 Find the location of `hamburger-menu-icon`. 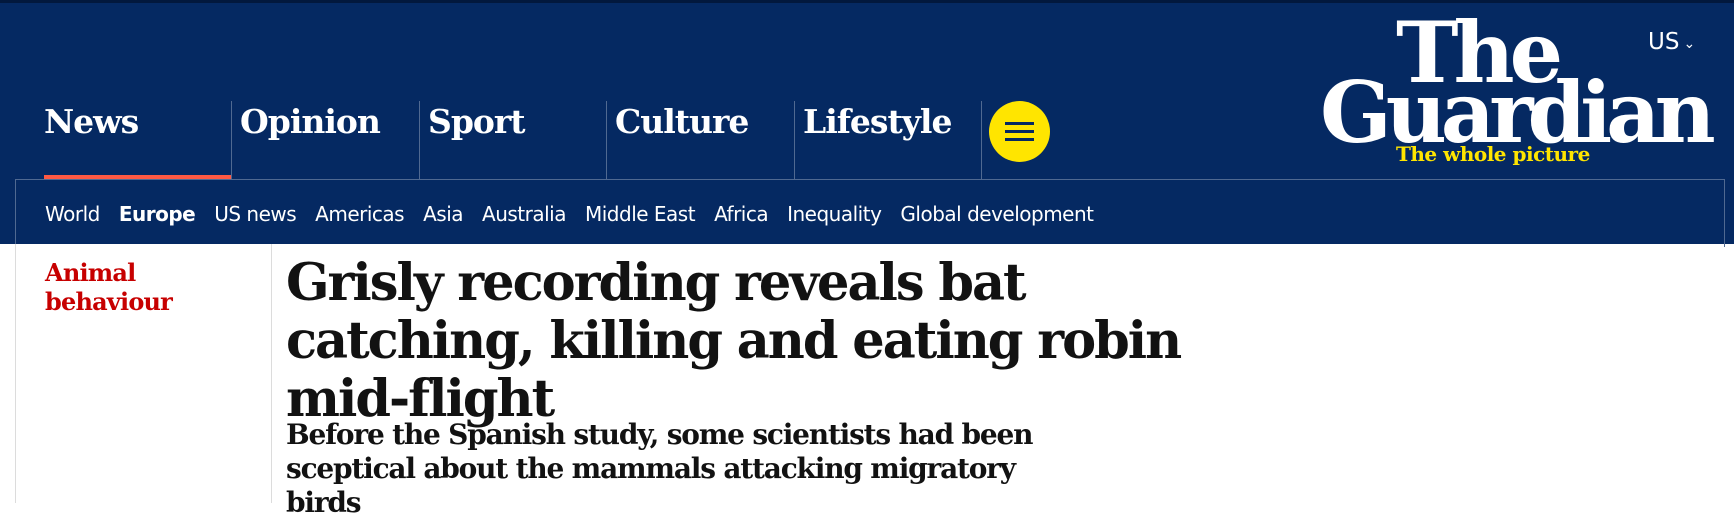

hamburger-menu-icon is located at coordinates (1019, 131).